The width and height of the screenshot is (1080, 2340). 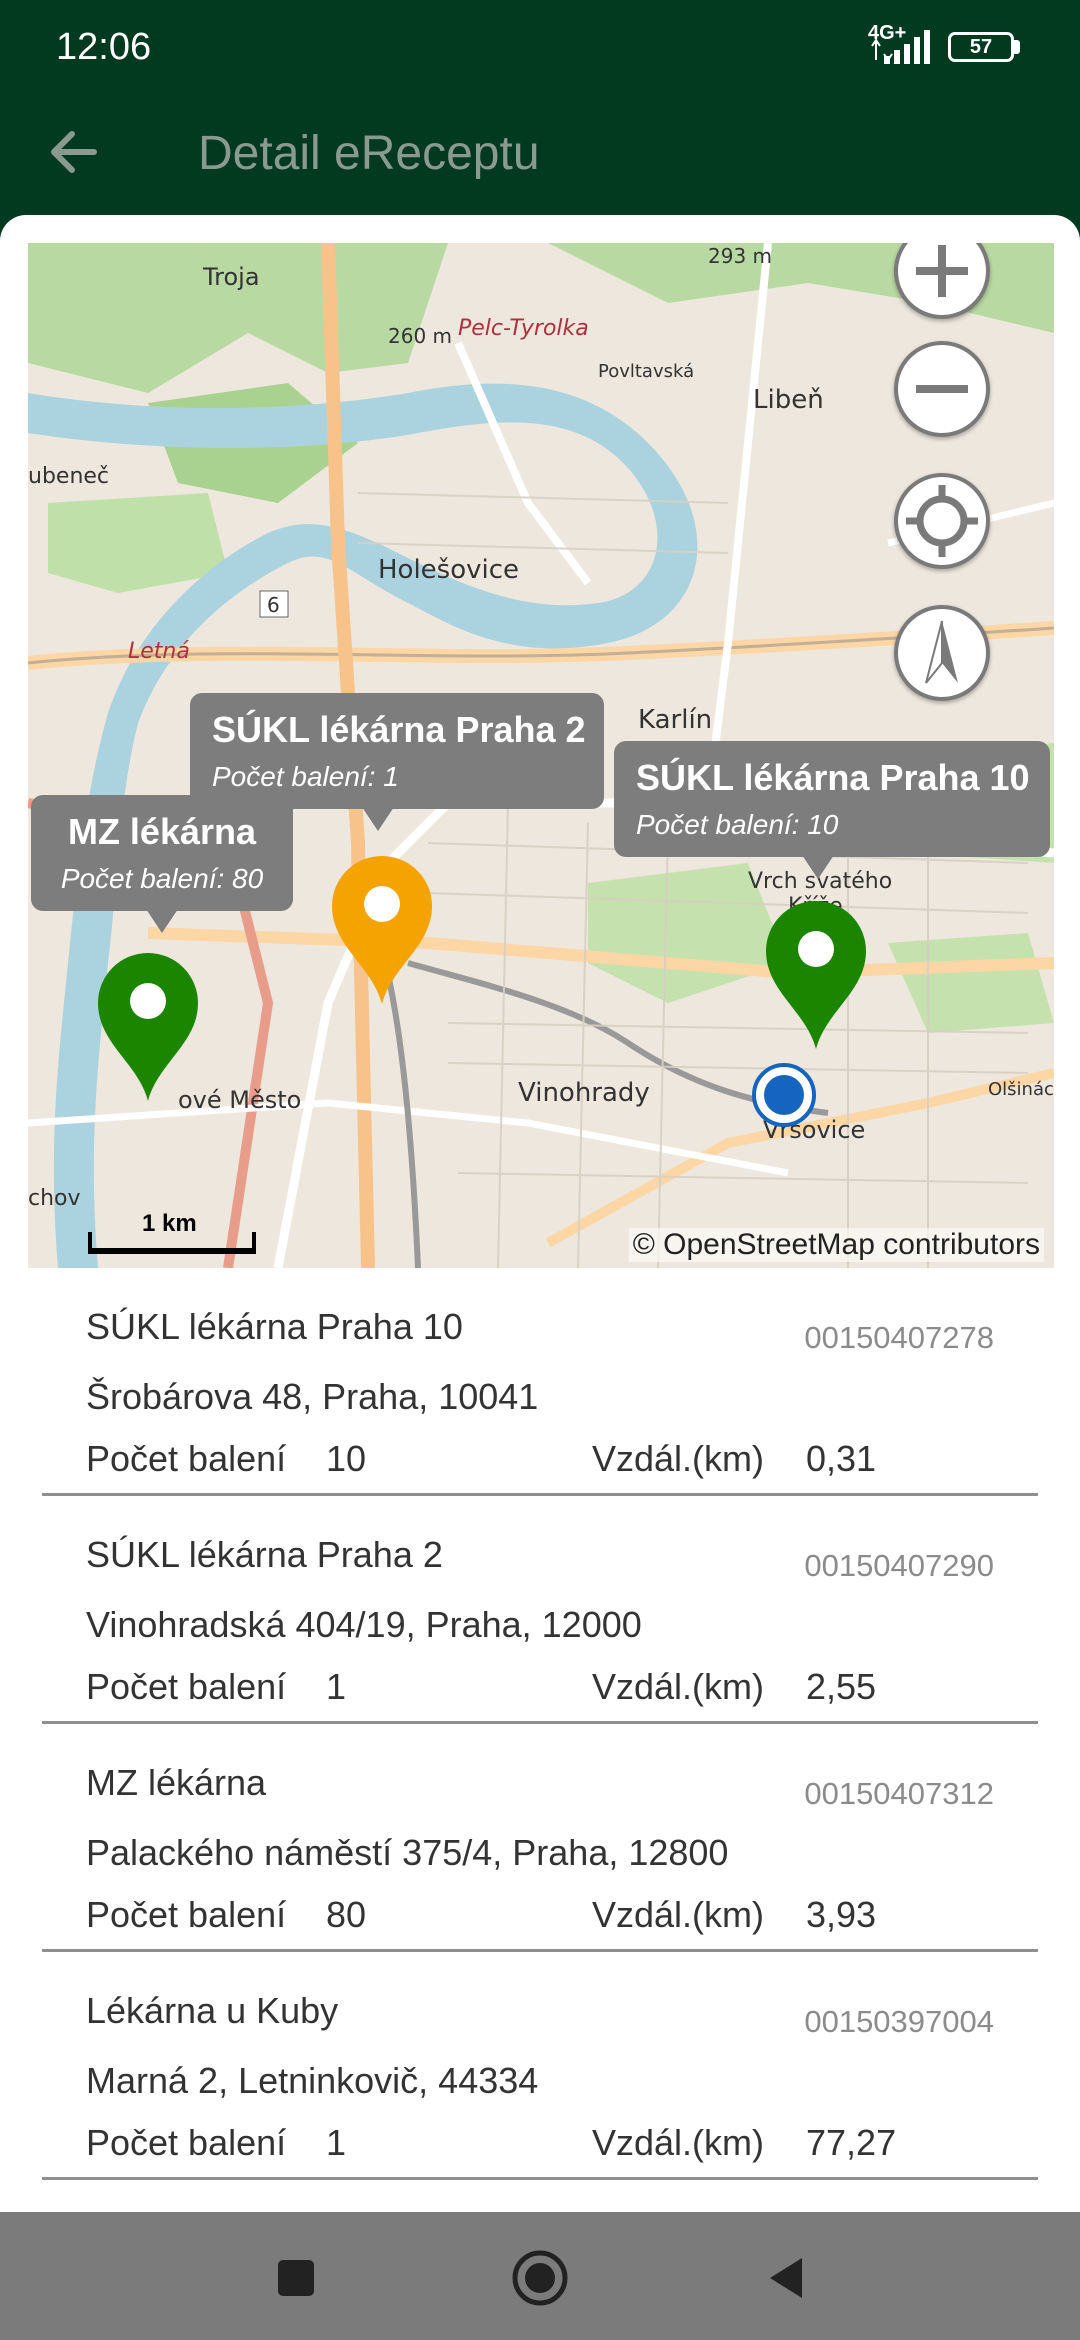 I want to click on minus-icon, so click(x=942, y=389).